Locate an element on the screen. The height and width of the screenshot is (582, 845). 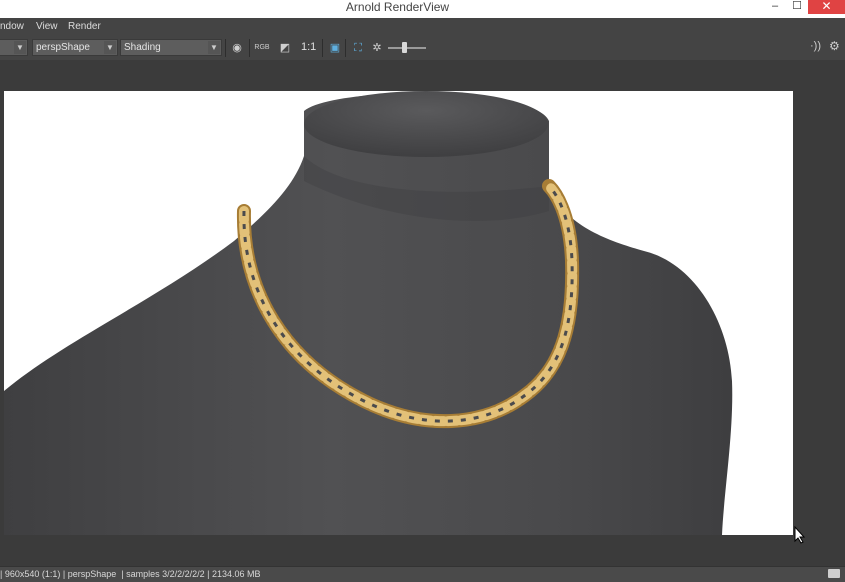
exposure-slider-track is located at coordinates (407, 48).